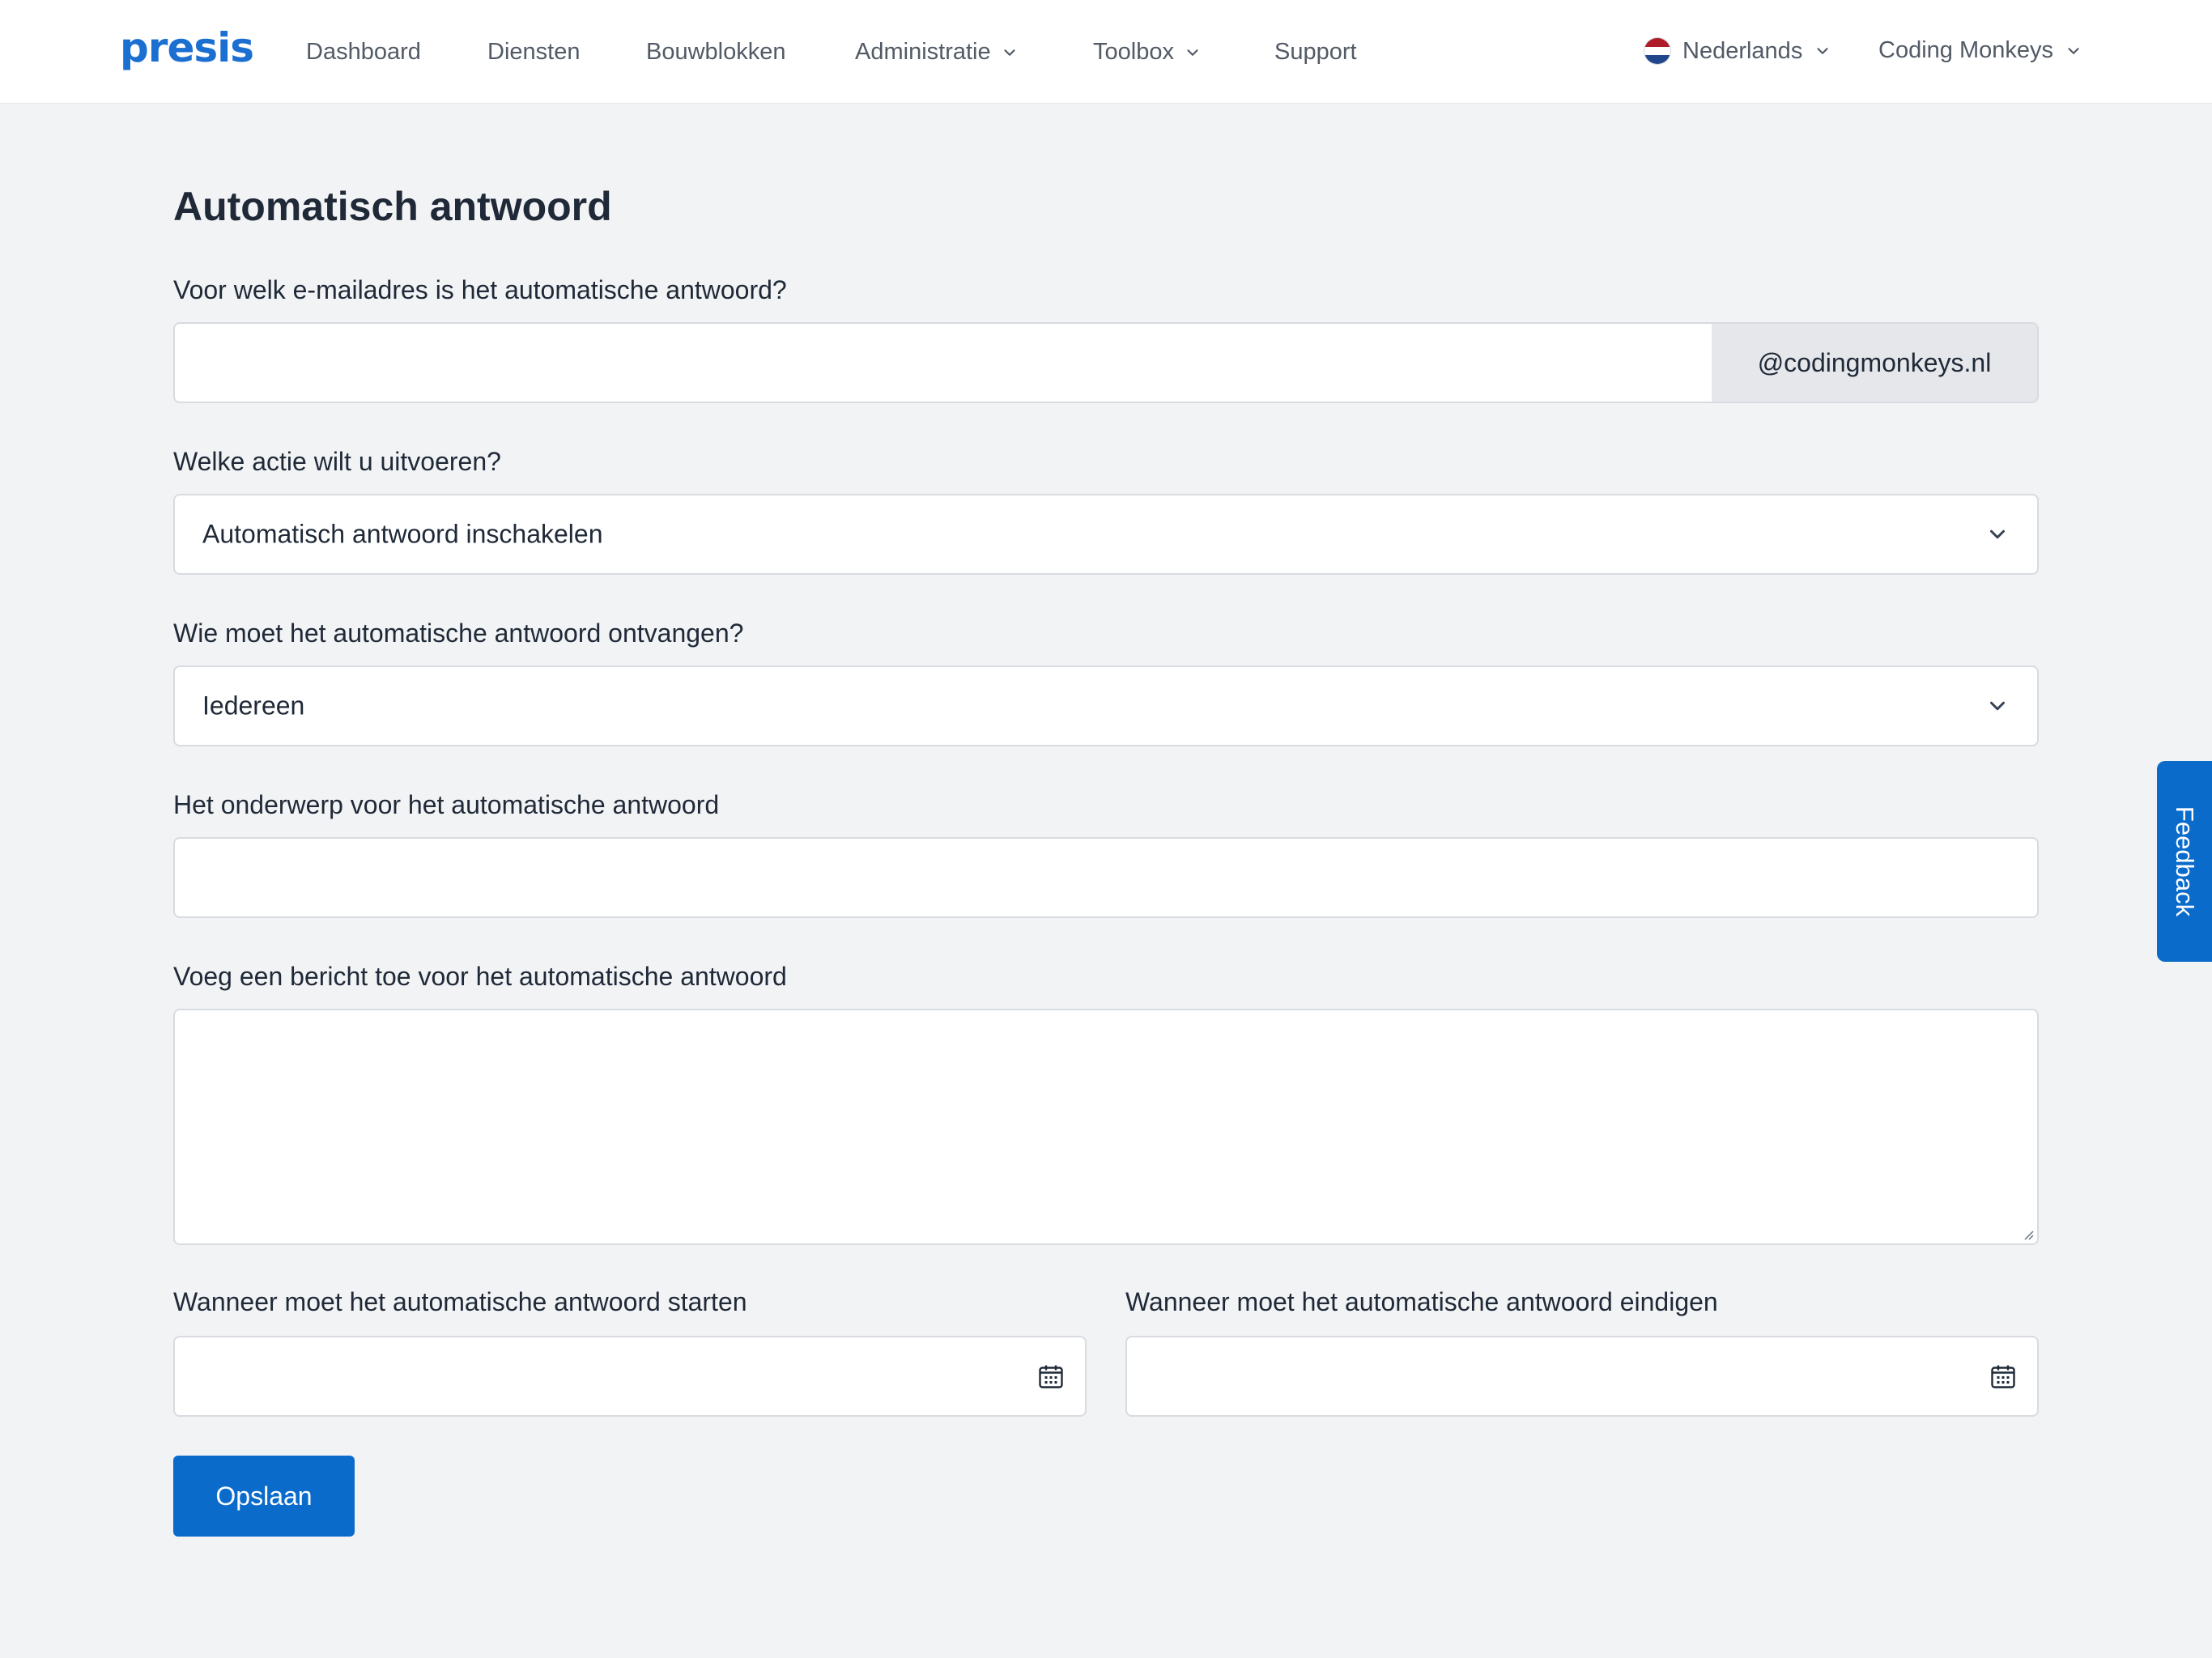 Image resolution: width=2212 pixels, height=1658 pixels. Describe the element at coordinates (264, 1496) in the screenshot. I see `save-button: Opslaan` at that location.